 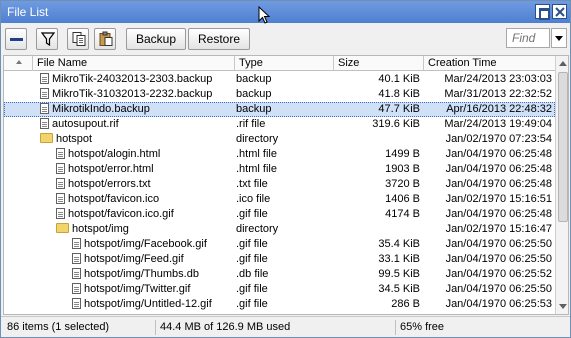 I want to click on header-file-name: File Name, so click(x=133, y=63).